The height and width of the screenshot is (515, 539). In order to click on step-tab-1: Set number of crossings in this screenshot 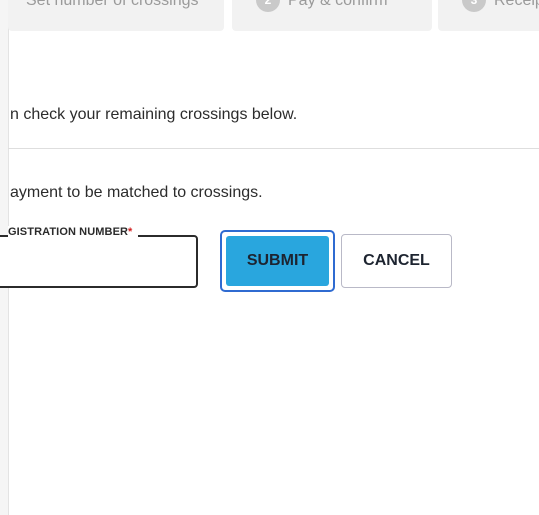, I will do `click(116, 15)`.